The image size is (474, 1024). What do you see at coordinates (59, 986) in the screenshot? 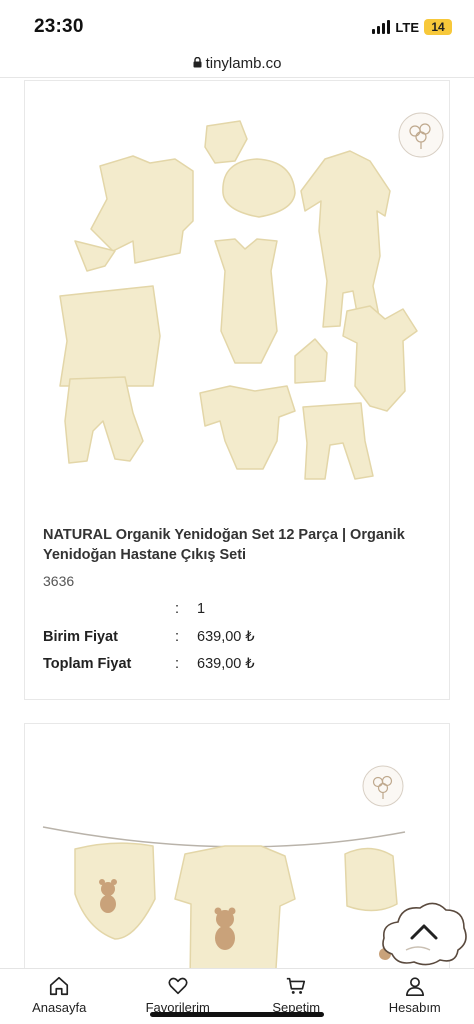
I see `home-icon` at bounding box center [59, 986].